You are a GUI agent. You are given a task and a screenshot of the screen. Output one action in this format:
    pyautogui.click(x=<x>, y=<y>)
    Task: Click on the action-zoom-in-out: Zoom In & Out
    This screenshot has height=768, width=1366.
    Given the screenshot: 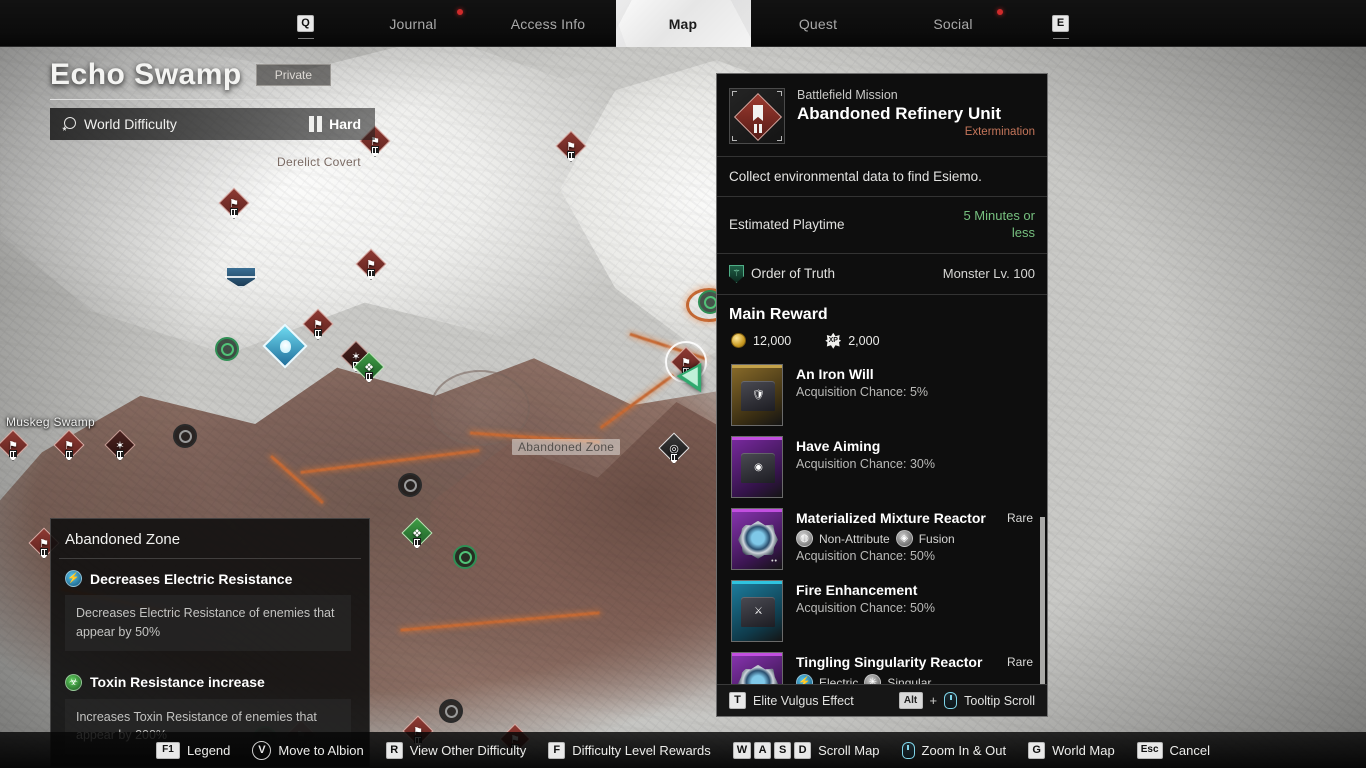 What is the action you would take?
    pyautogui.click(x=953, y=750)
    